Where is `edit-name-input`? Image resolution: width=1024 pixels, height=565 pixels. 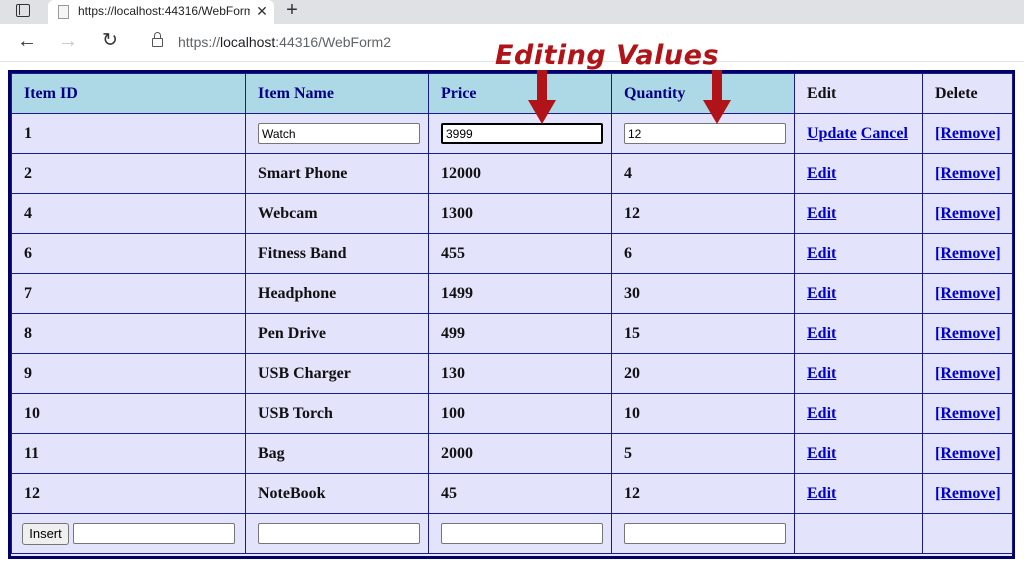
edit-name-input is located at coordinates (339, 133).